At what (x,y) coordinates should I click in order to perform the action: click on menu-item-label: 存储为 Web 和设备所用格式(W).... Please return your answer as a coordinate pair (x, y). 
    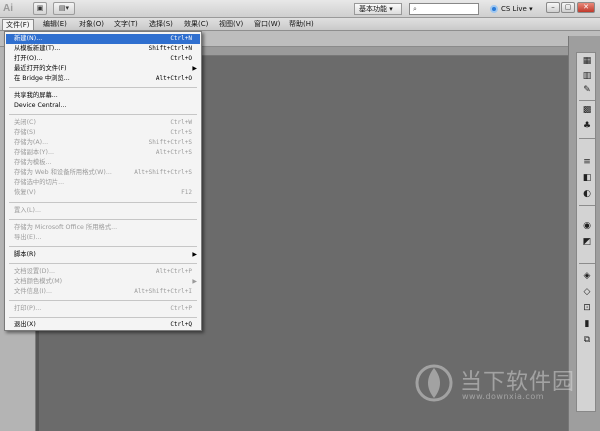
    Looking at the image, I should click on (63, 172).